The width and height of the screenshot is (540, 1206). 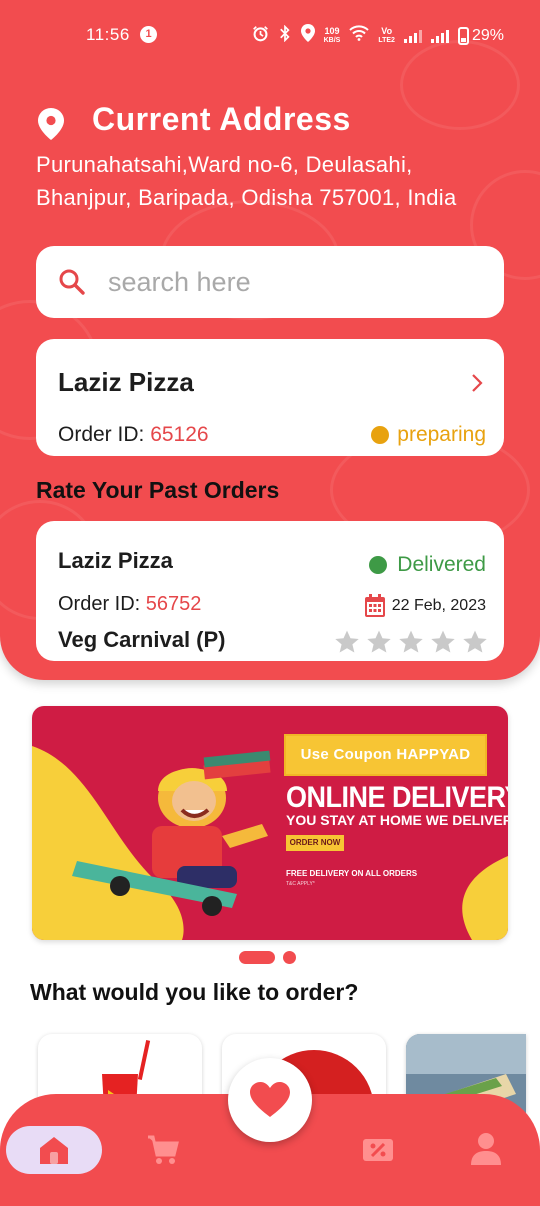 I want to click on terms-text: T&C APPLY*, so click(x=300, y=884).